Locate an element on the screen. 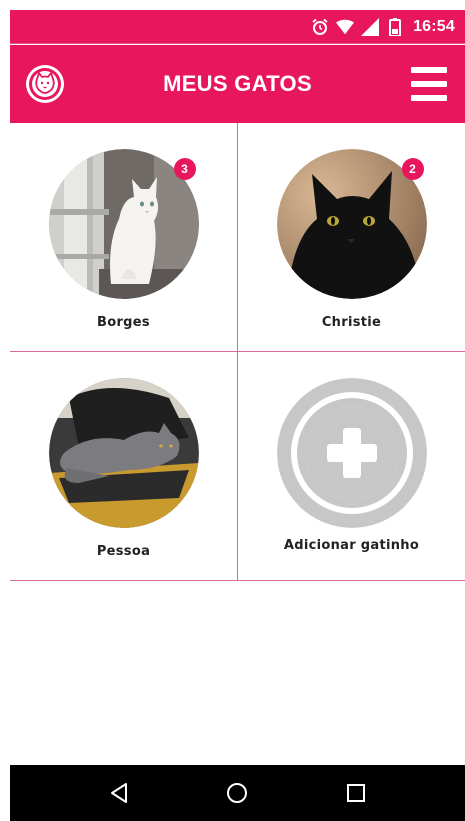 Image resolution: width=465 pixels, height=821 pixels. add-cat-card: Adicionar gatinho is located at coordinates (351, 466).